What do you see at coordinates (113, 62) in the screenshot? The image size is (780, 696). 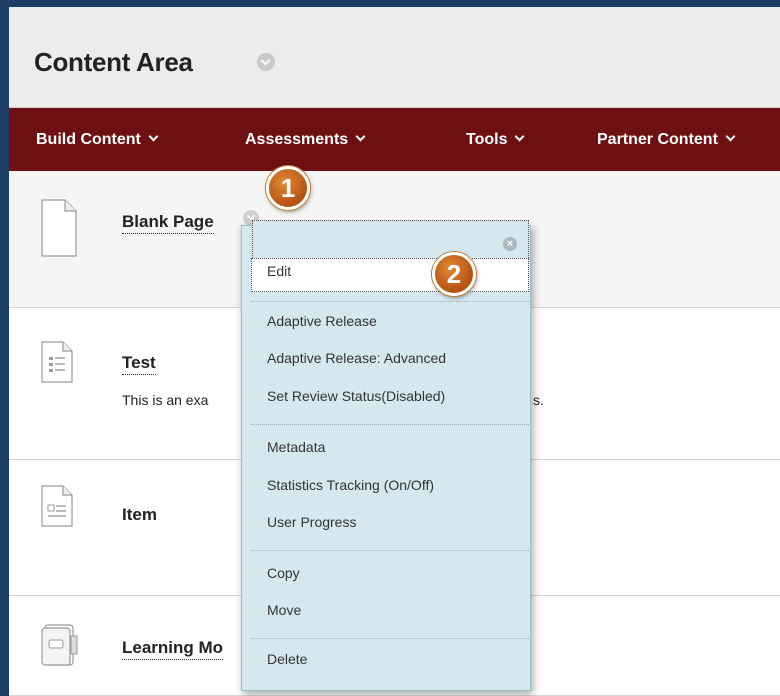 I see `page-title: Content Area` at bounding box center [113, 62].